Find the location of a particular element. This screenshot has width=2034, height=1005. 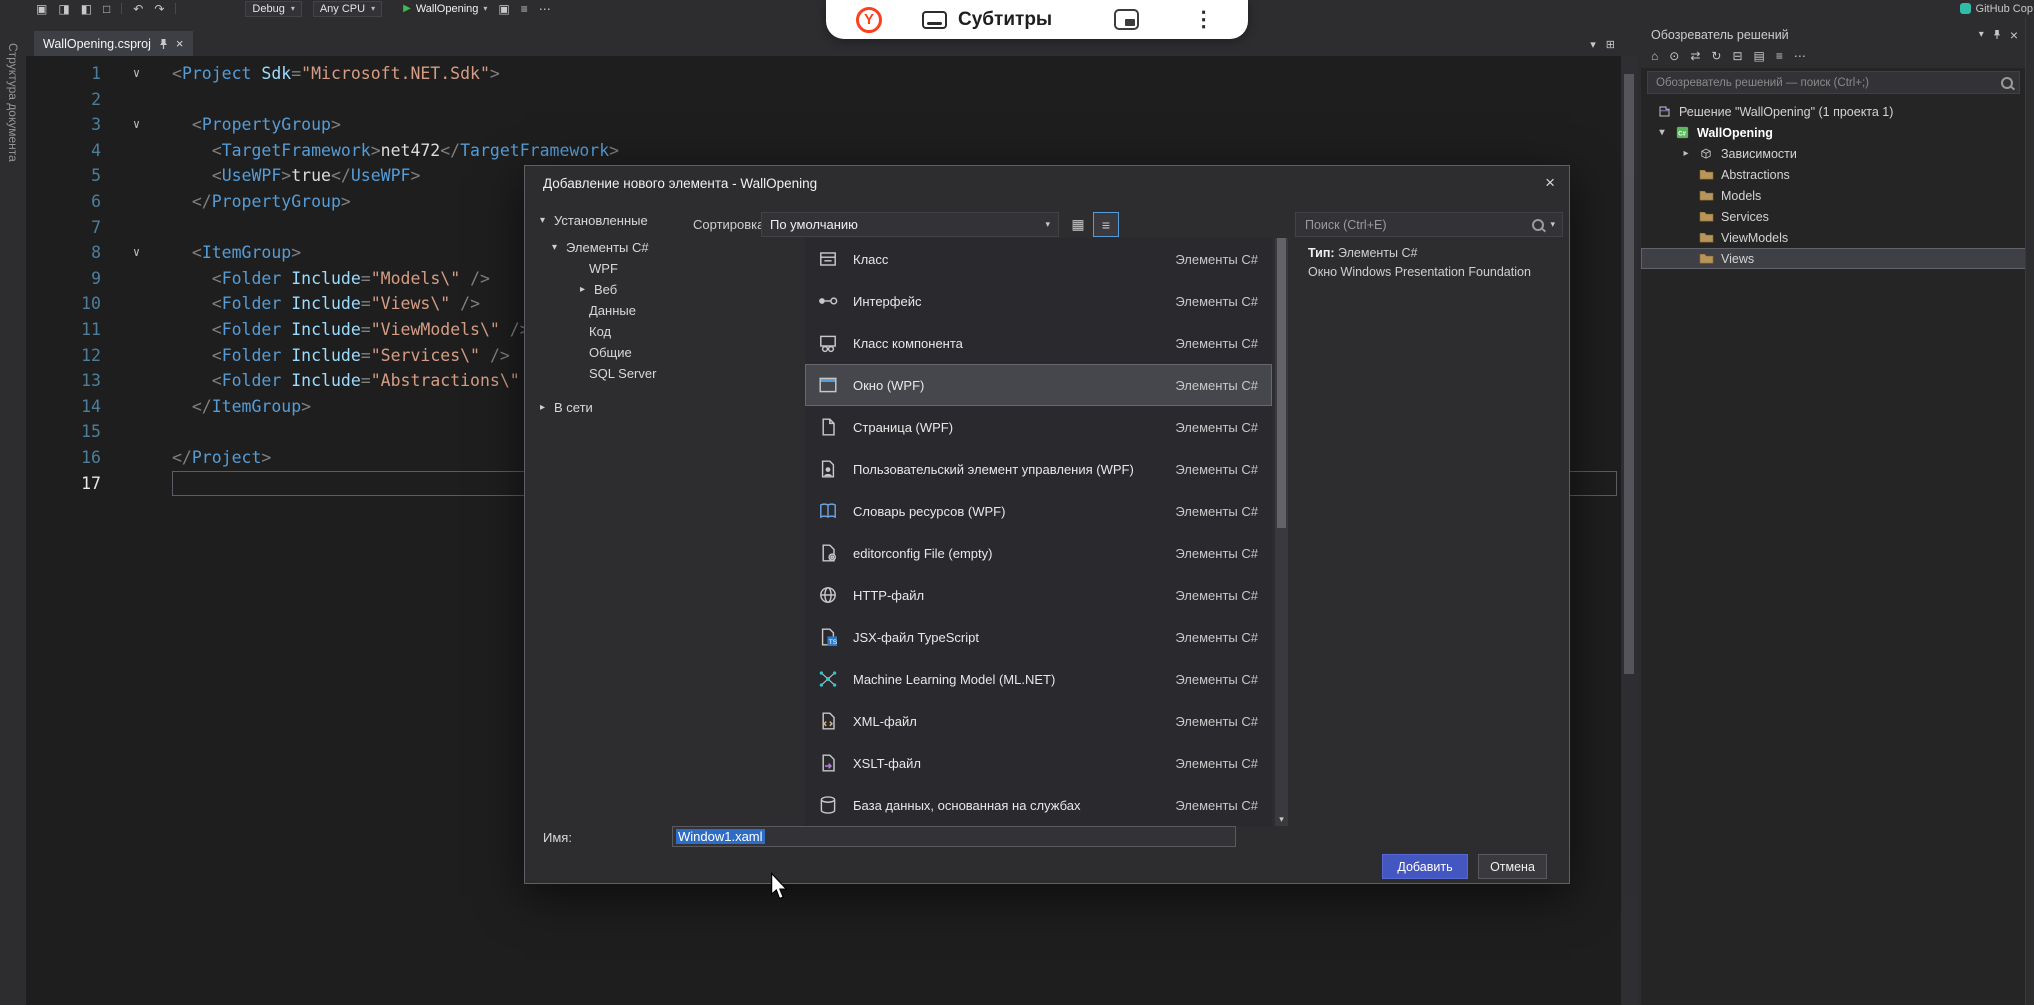

save-all-icon: □ is located at coordinates (106, 9).